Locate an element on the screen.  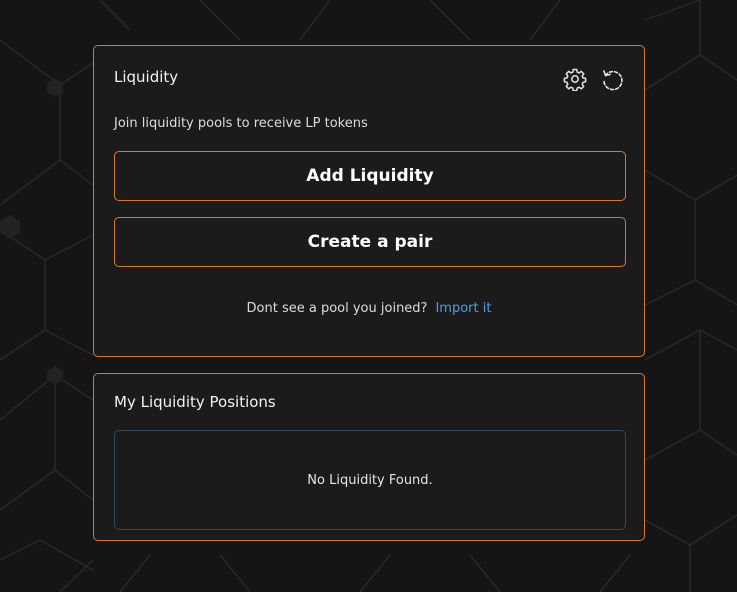
import-it-link: Import it is located at coordinates (463, 308).